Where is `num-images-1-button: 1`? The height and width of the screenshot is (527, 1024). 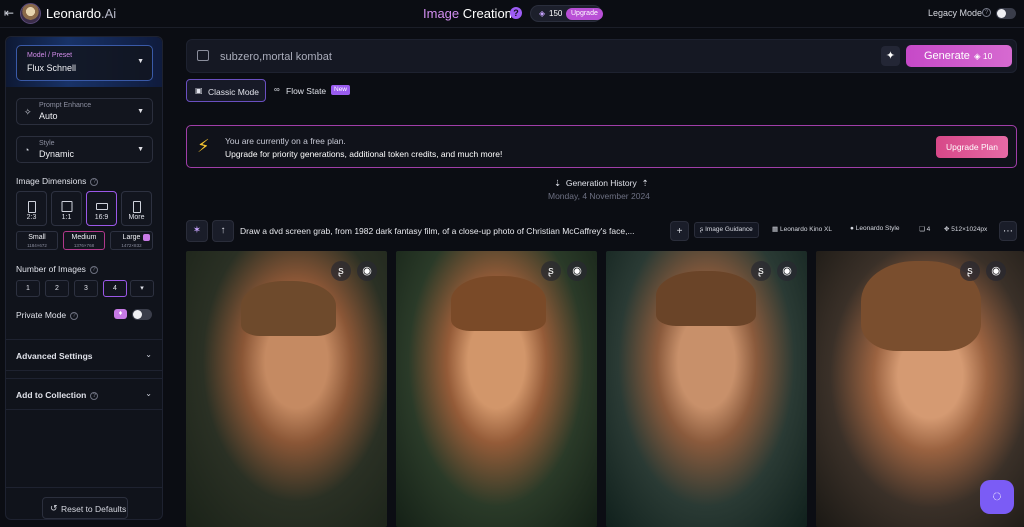
num-images-1-button: 1 is located at coordinates (28, 288).